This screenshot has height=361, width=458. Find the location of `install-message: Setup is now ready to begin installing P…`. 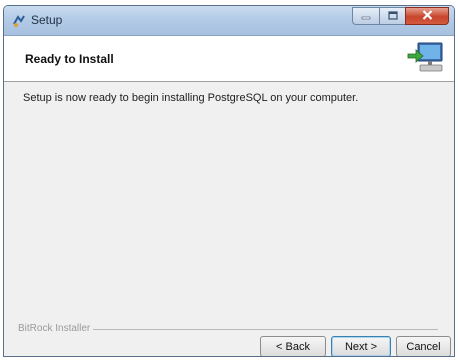

install-message: Setup is now ready to begin installing P… is located at coordinates (191, 98).